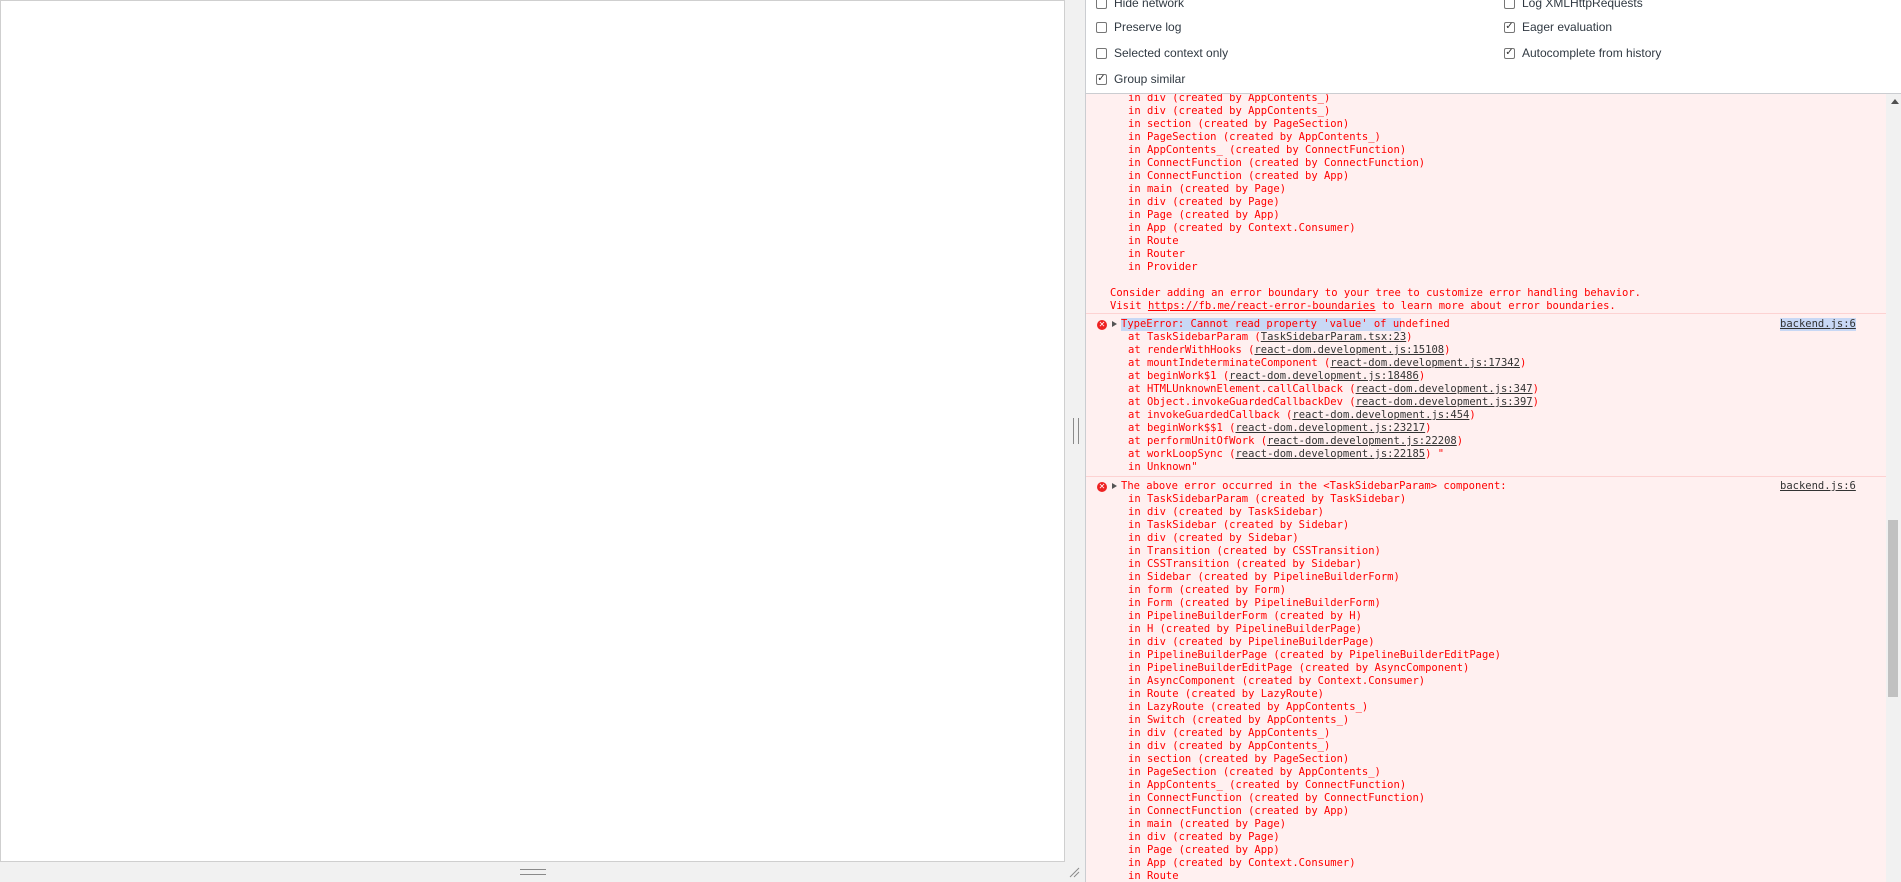  What do you see at coordinates (1349, 350) in the screenshot?
I see `frame-source-link: react-dom.development.js:15108` at bounding box center [1349, 350].